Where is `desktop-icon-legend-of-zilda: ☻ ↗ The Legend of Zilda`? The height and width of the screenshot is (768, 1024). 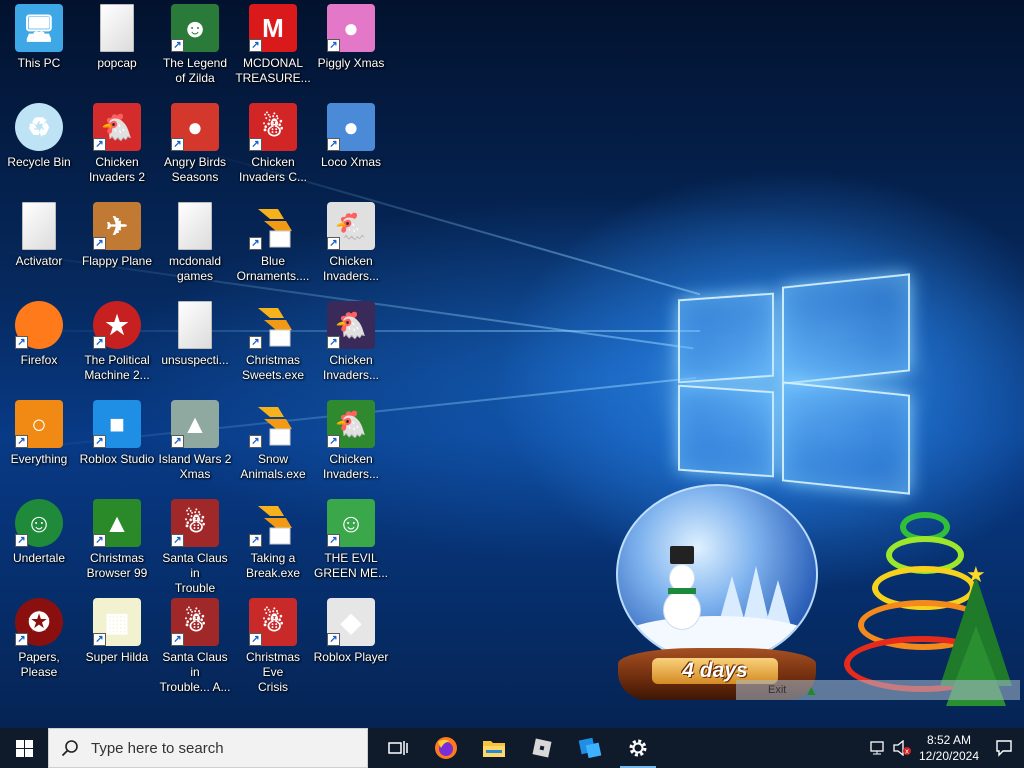 desktop-icon-legend-of-zilda: ☻ ↗ The Legend of Zilda is located at coordinates (195, 45).